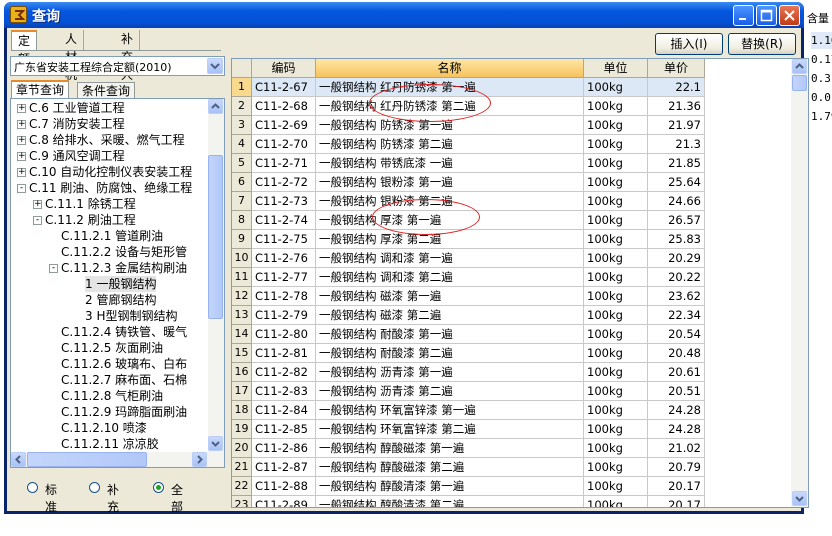 Image resolution: width=832 pixels, height=536 pixels. Describe the element at coordinates (450, 501) in the screenshot. I see `cell-name: 一般钢结构 醇酸清漆 第二遍` at that location.